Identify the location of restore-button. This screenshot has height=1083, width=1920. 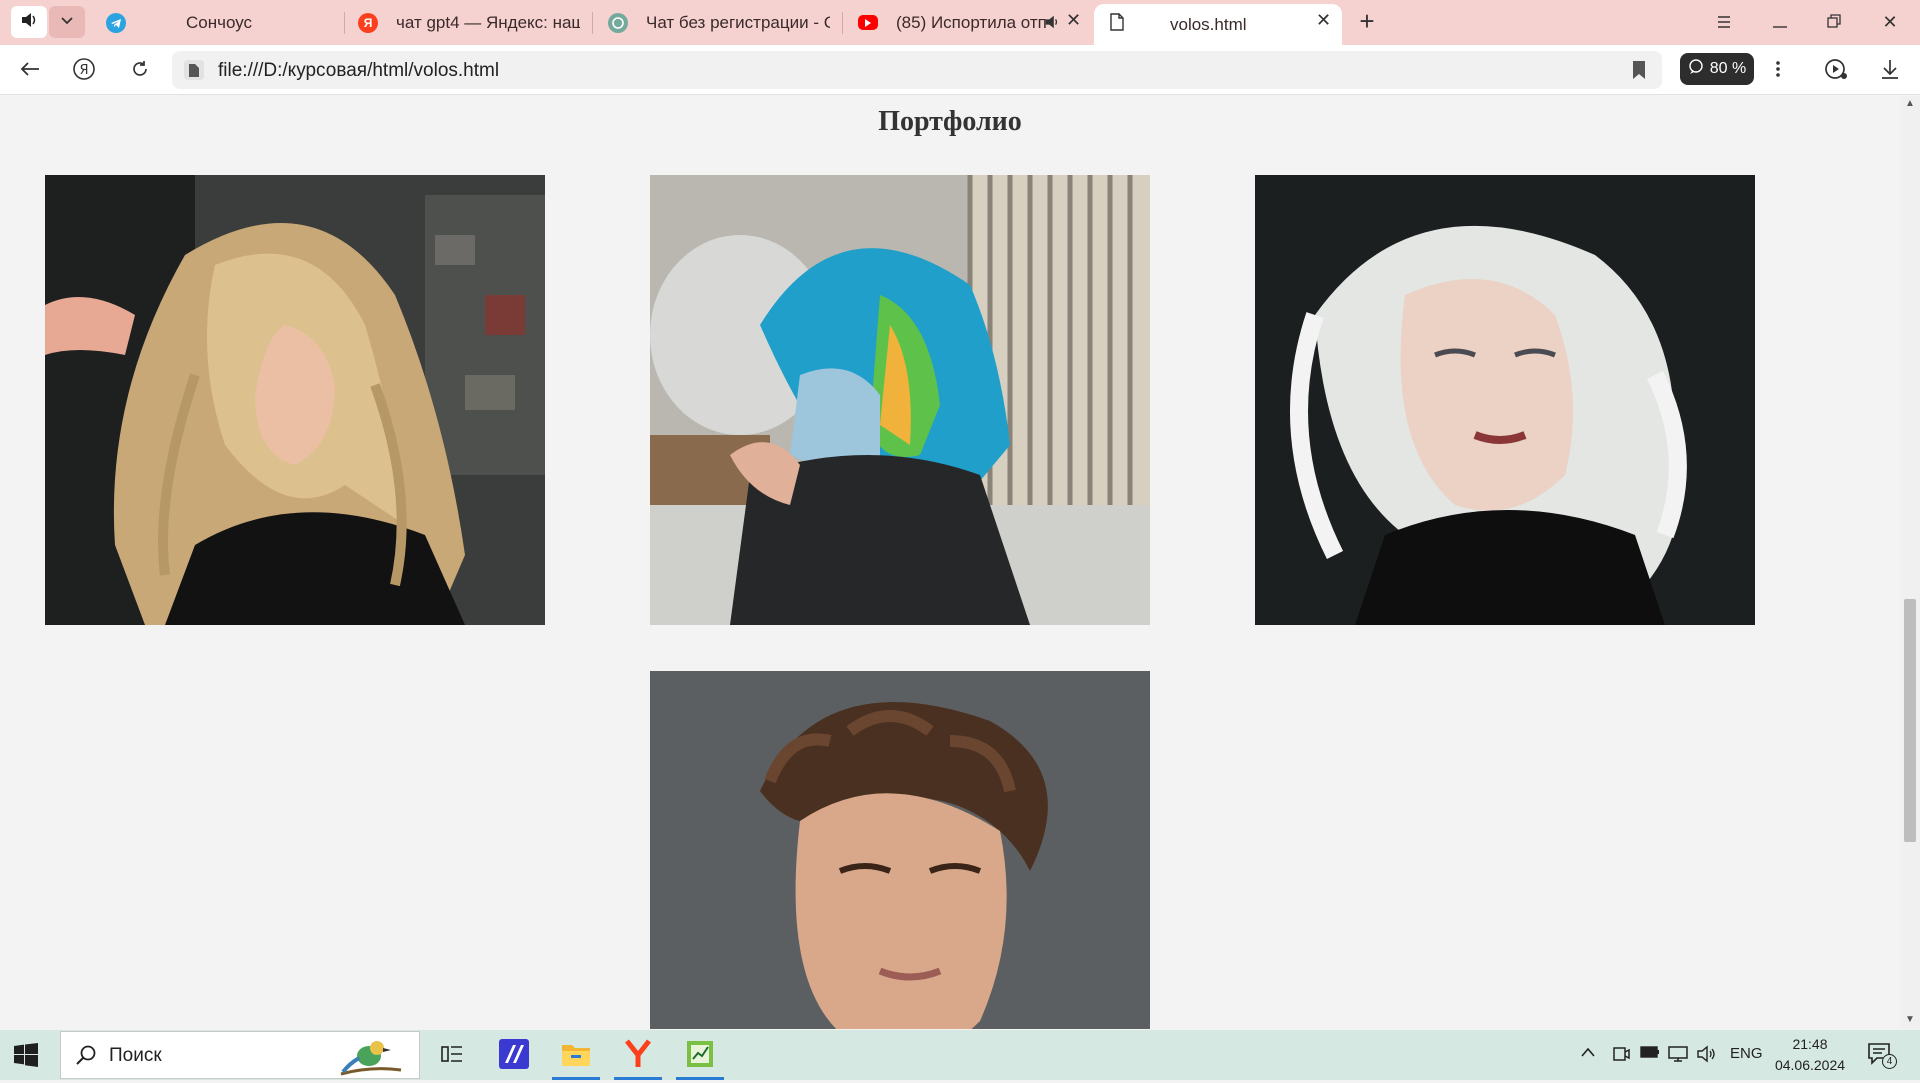
(1834, 22).